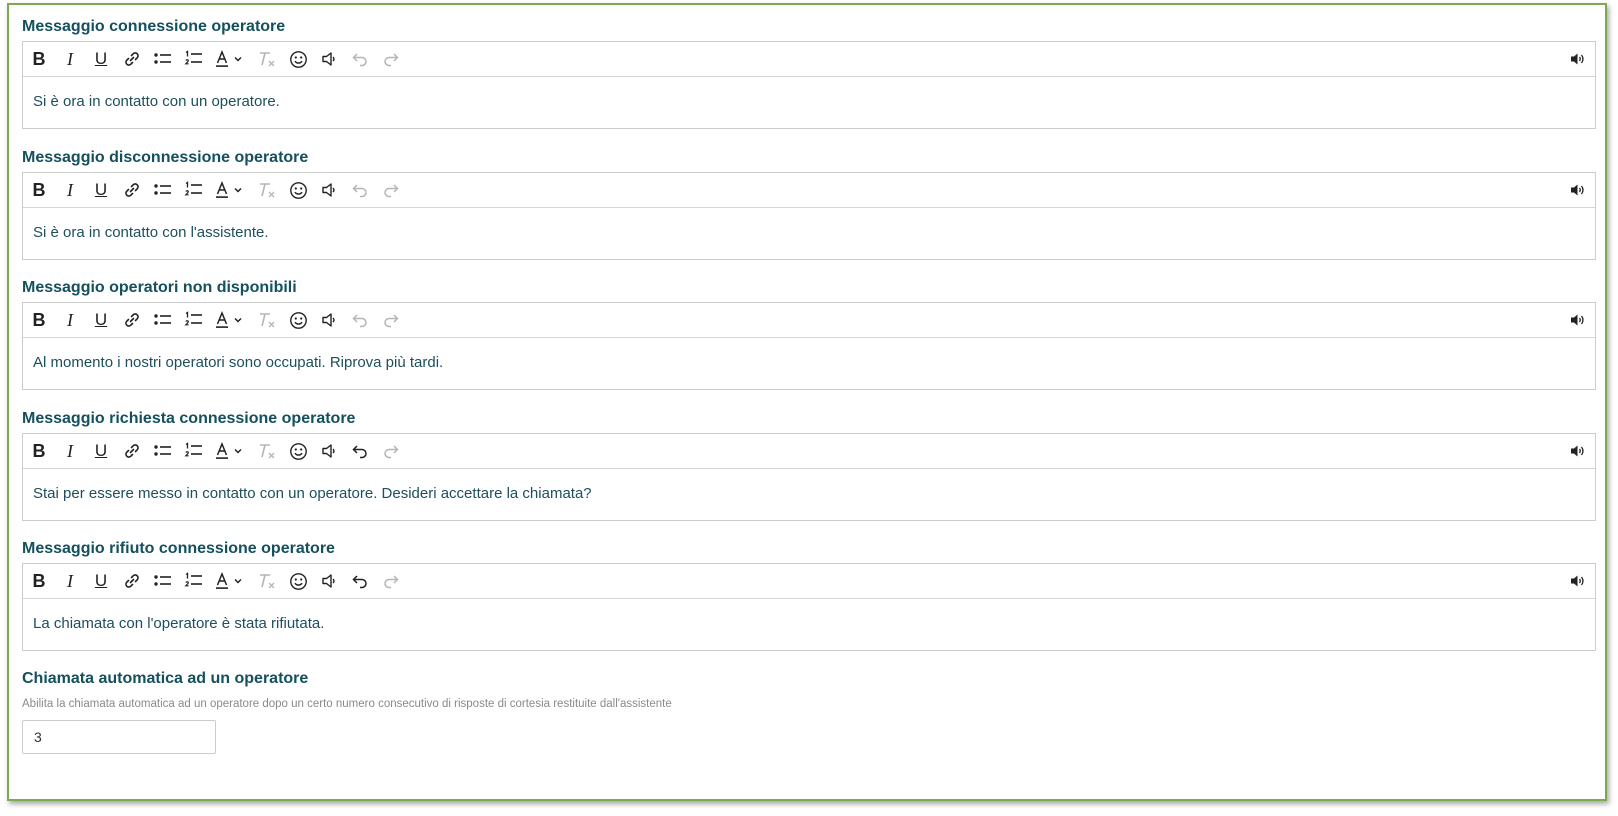 This screenshot has width=1618, height=816. Describe the element at coordinates (156, 102) in the screenshot. I see `editor-content: Si è ora in contatto con un operatore.` at that location.